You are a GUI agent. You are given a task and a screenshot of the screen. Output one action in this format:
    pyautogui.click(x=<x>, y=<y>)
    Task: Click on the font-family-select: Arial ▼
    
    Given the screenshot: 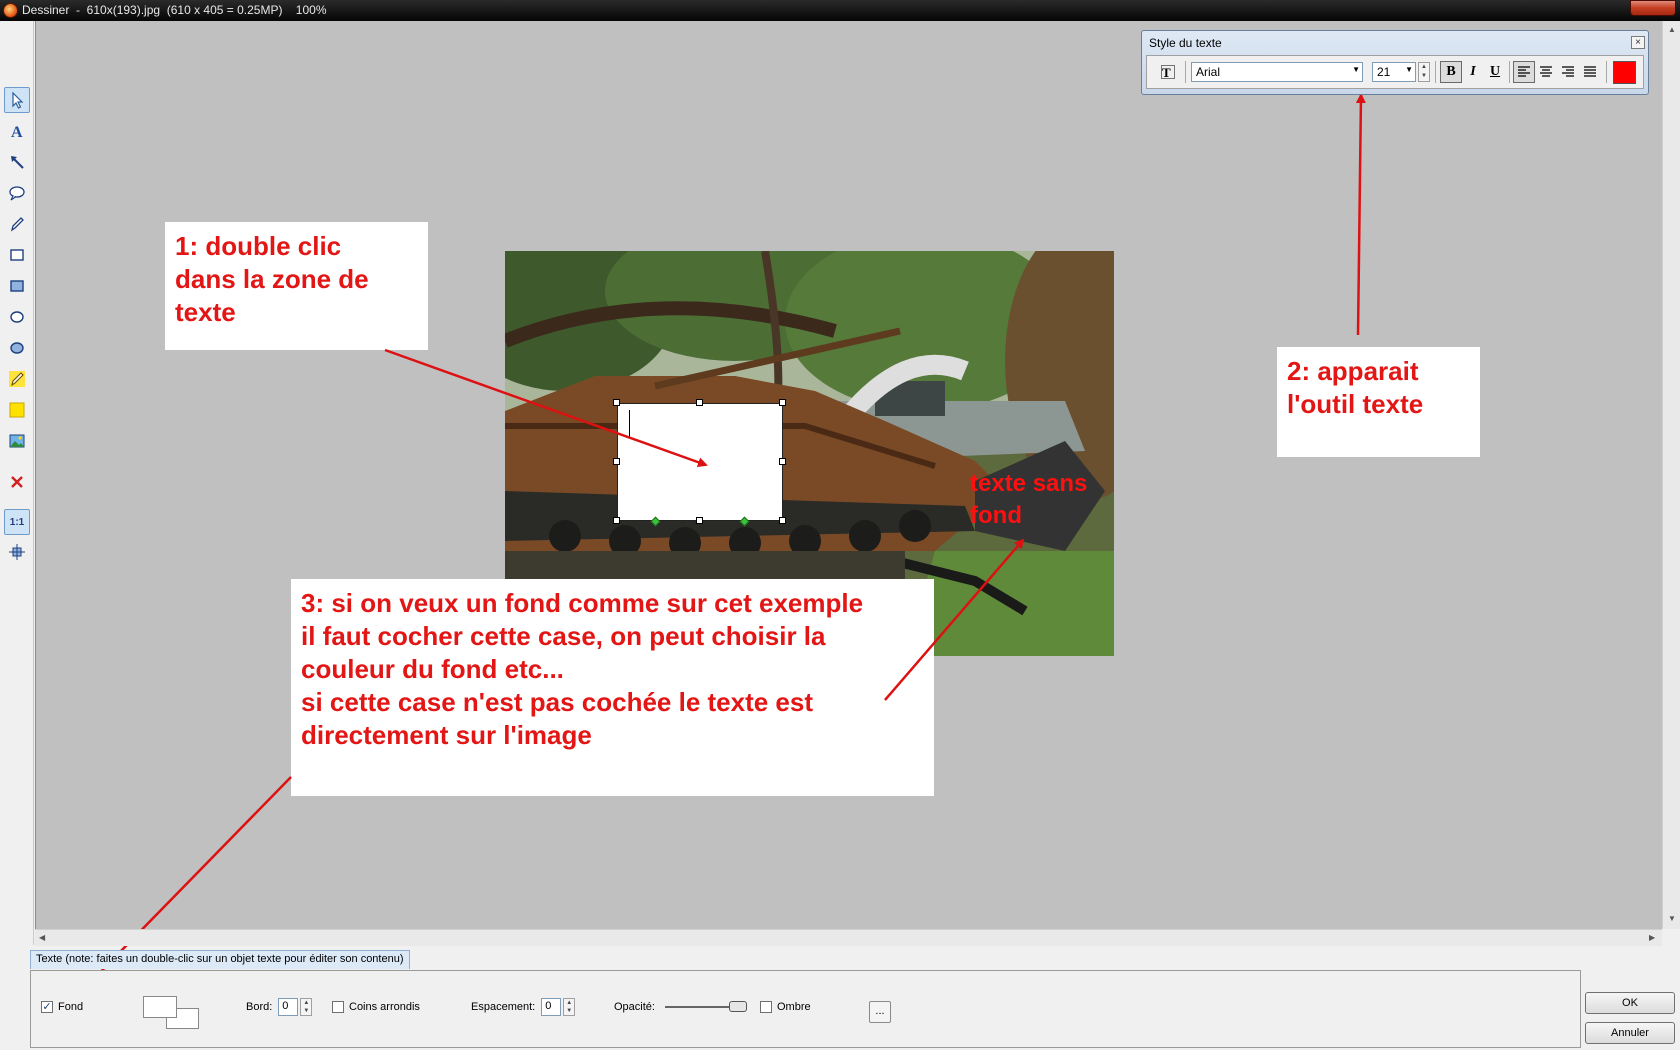 What is the action you would take?
    pyautogui.click(x=1277, y=72)
    